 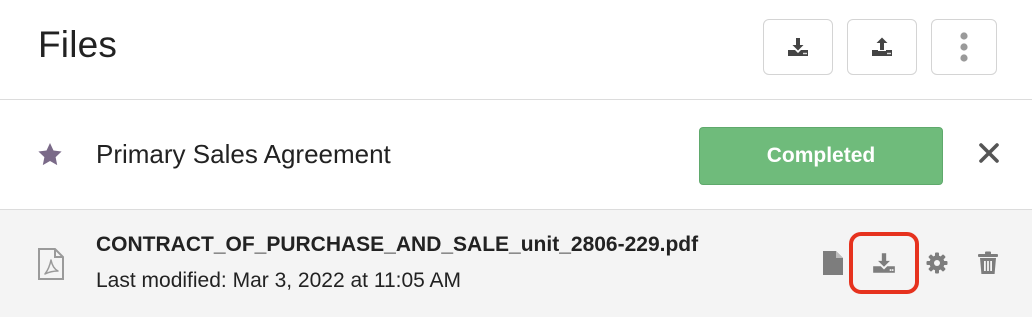 I want to click on upload-button, so click(x=882, y=47).